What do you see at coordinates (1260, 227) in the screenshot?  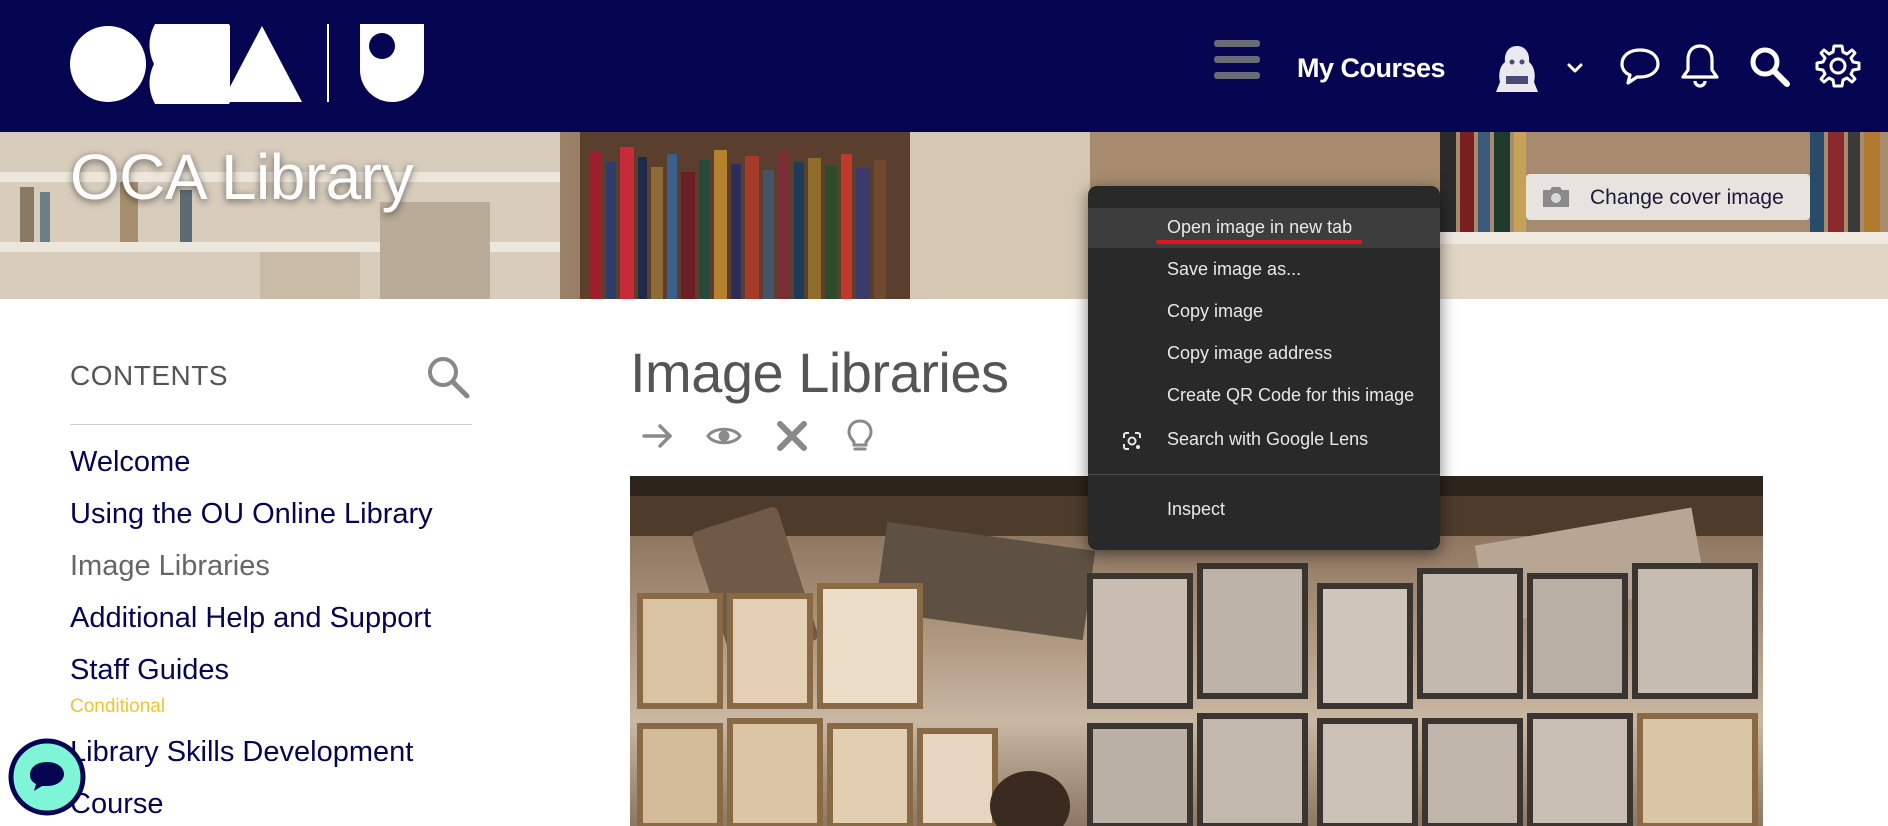 I see `menu-item-label: Open image in new tab` at bounding box center [1260, 227].